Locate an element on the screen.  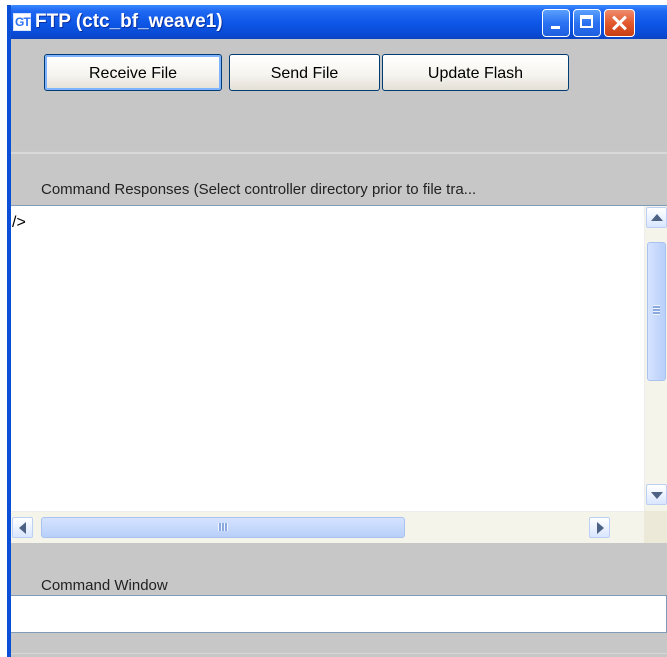
chevron-up-icon is located at coordinates (656, 217).